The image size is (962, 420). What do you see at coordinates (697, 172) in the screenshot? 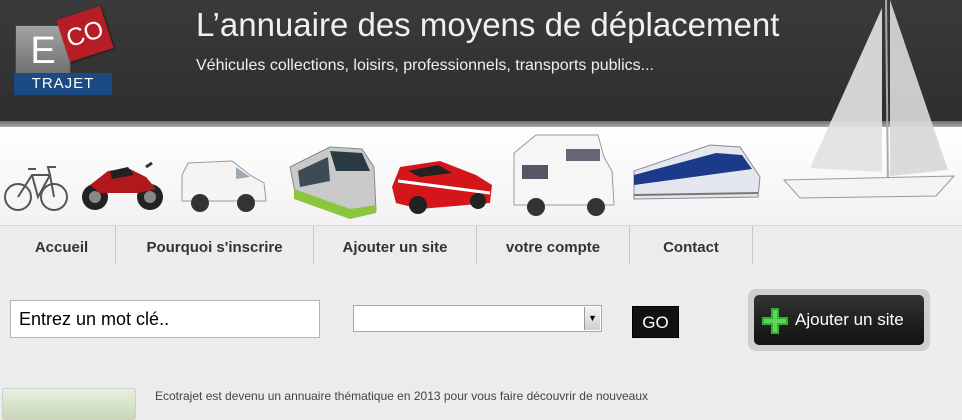
I see `train-image` at bounding box center [697, 172].